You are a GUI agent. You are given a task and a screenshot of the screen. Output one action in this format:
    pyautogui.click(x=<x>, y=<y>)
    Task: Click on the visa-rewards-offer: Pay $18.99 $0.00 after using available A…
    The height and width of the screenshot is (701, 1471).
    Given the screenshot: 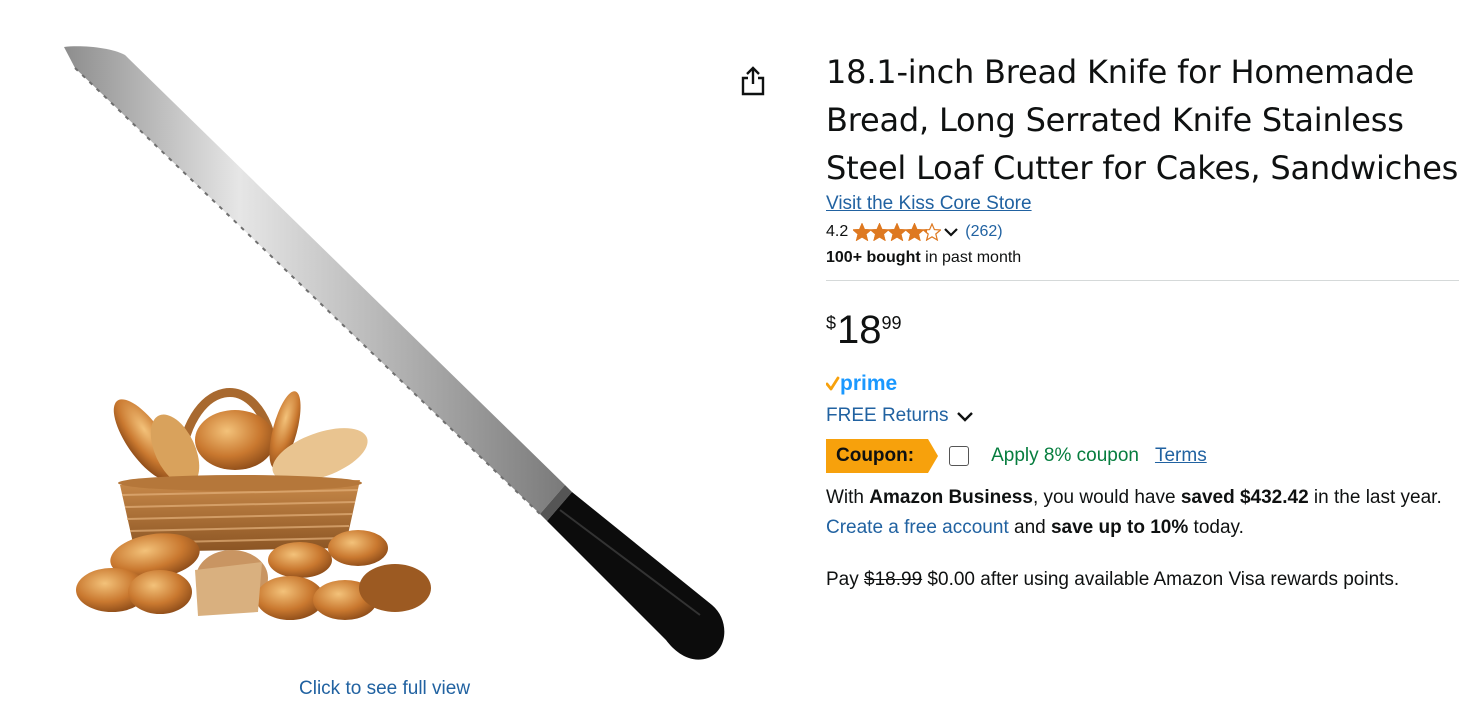 What is the action you would take?
    pyautogui.click(x=1142, y=580)
    